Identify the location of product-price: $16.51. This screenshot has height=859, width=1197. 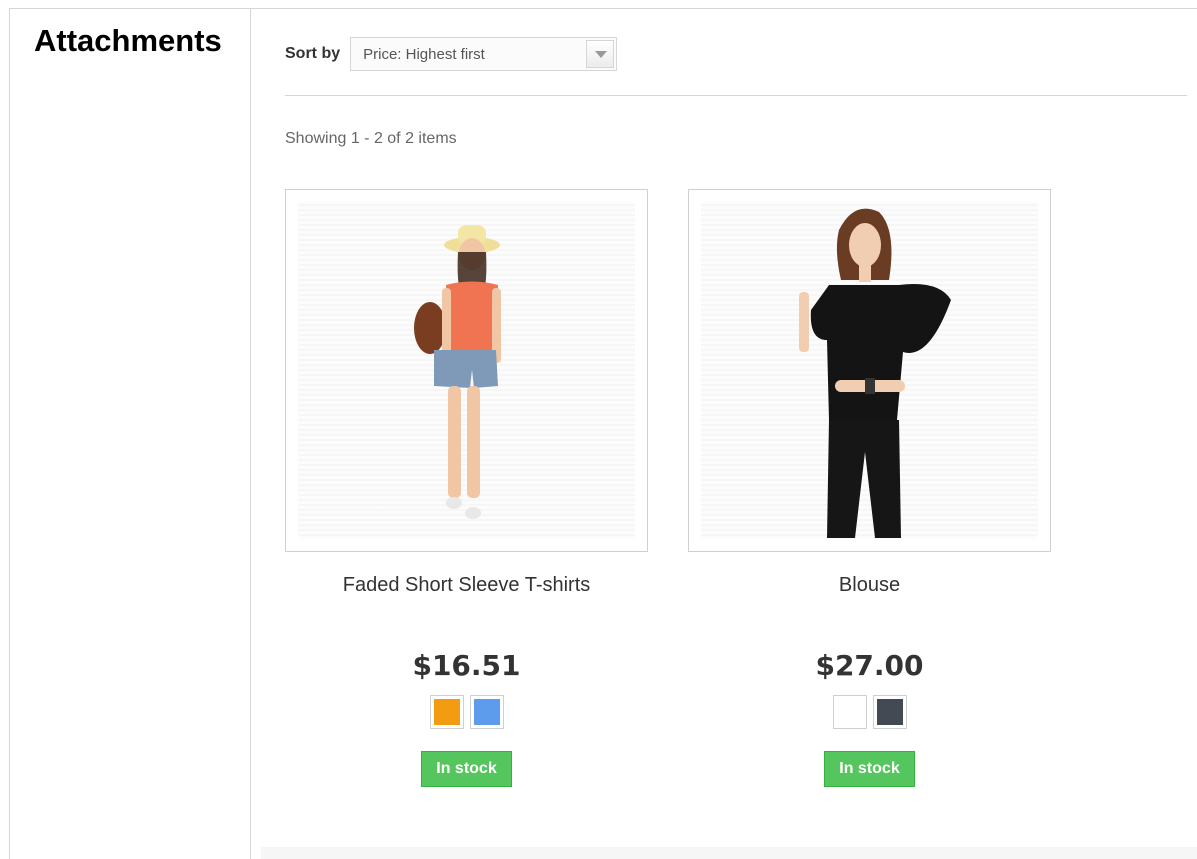
(466, 665).